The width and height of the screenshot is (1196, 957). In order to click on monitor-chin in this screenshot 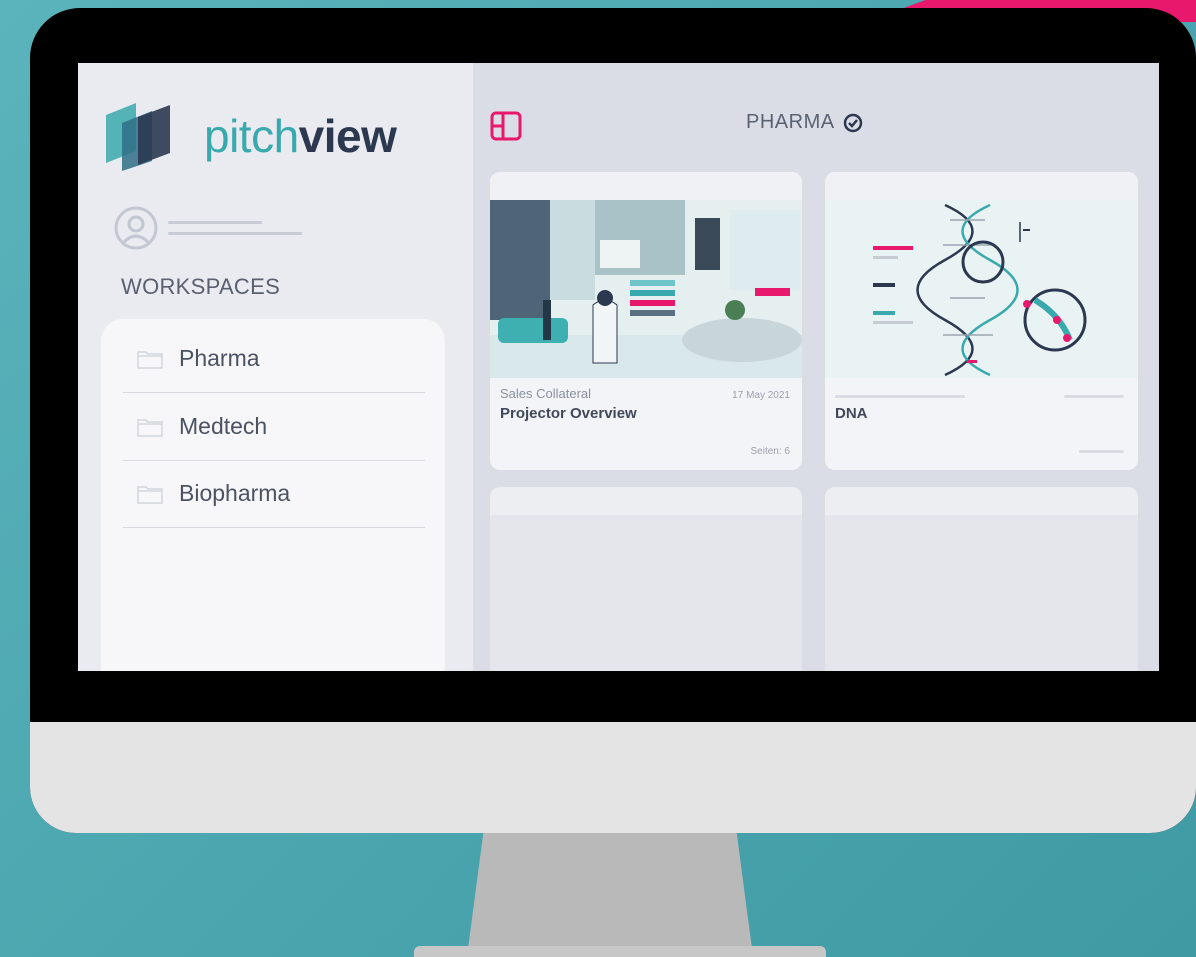, I will do `click(613, 777)`.